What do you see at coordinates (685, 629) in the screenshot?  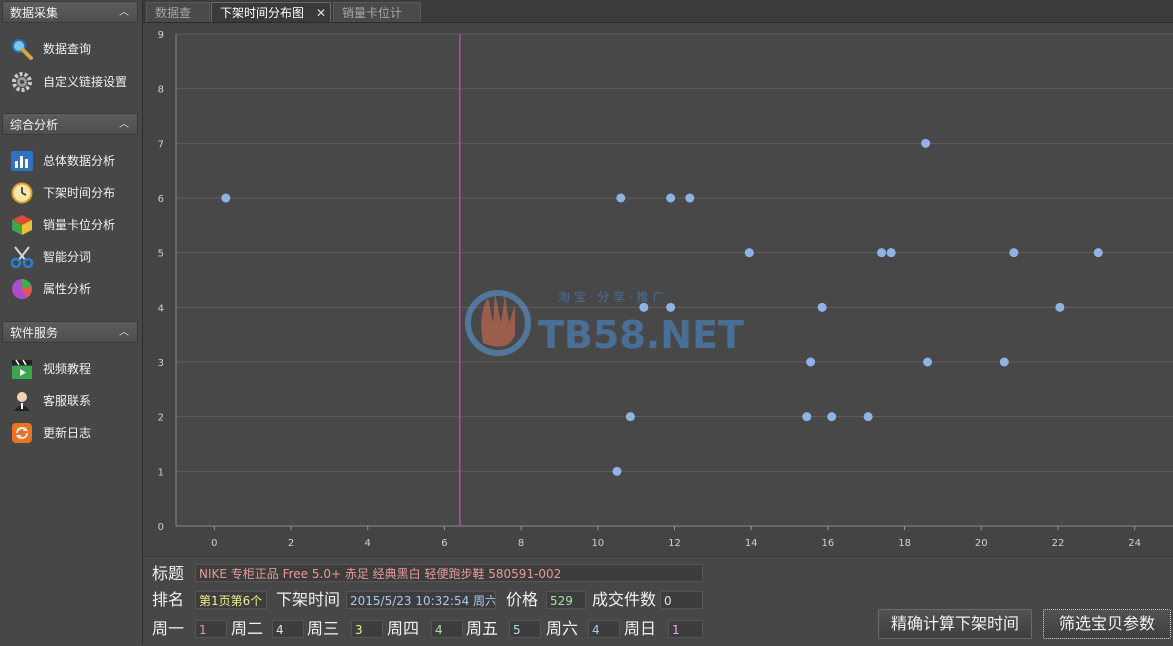 I see `day-field-sun: 1` at bounding box center [685, 629].